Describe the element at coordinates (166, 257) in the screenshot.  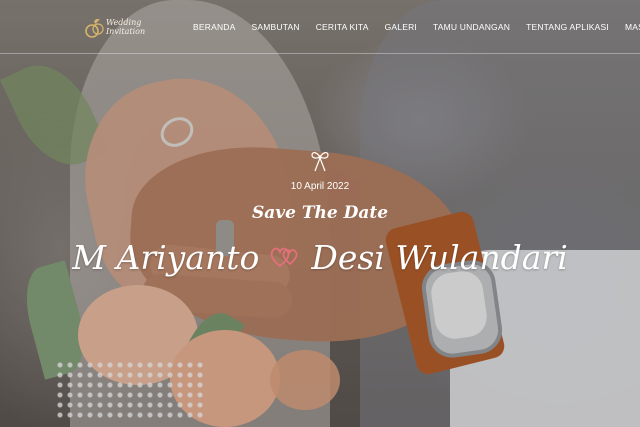
I see `groom-name: M Ariyanto` at that location.